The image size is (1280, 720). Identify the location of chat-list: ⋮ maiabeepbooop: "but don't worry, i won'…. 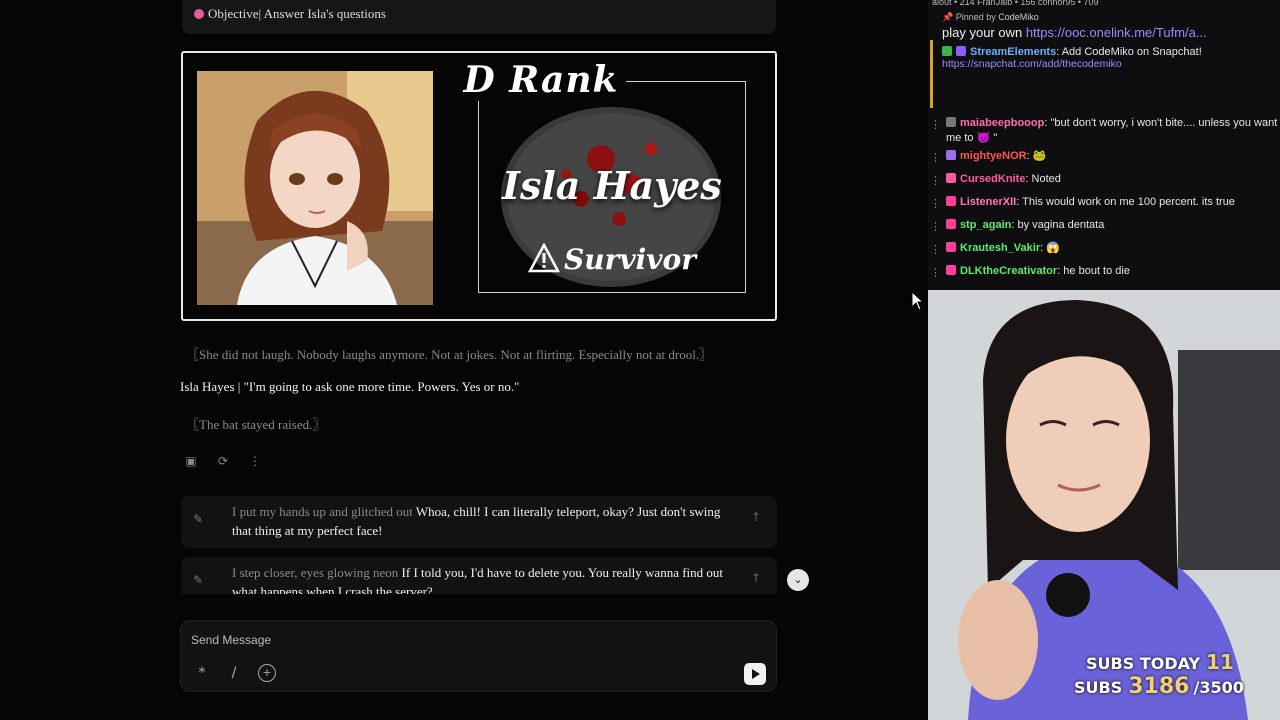
(1104, 201).